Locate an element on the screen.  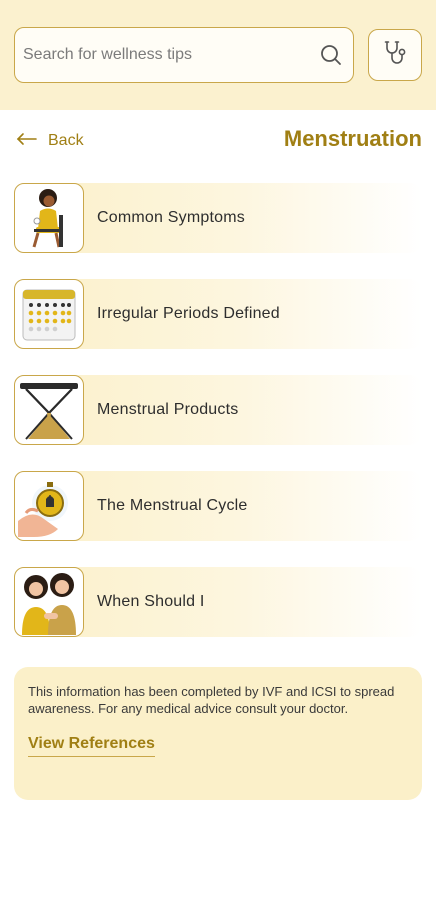
back-button: Back is located at coordinates (50, 141).